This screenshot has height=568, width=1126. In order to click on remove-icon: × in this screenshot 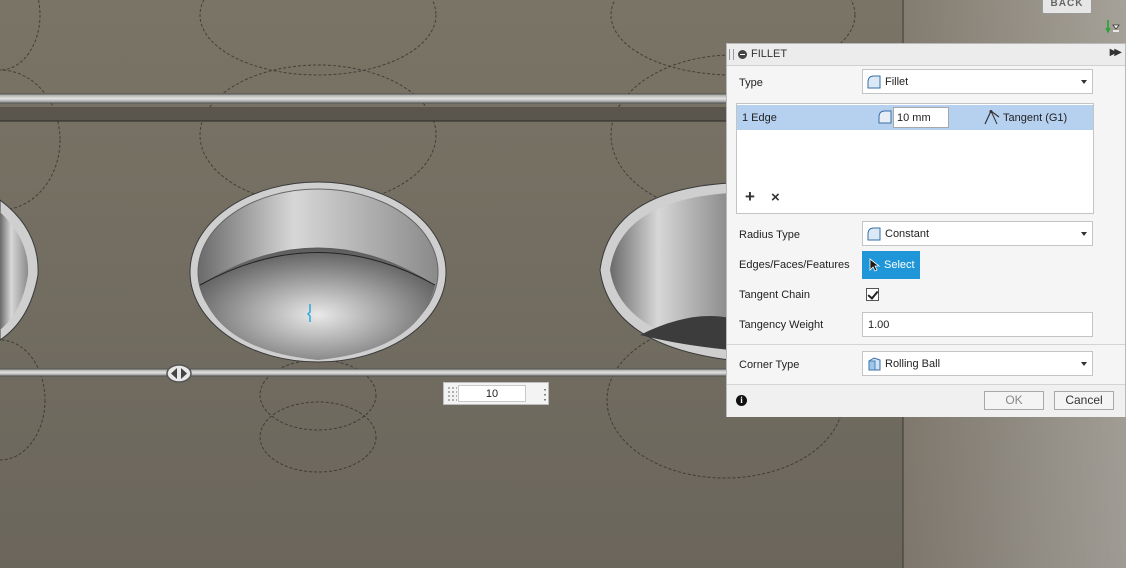, I will do `click(775, 197)`.